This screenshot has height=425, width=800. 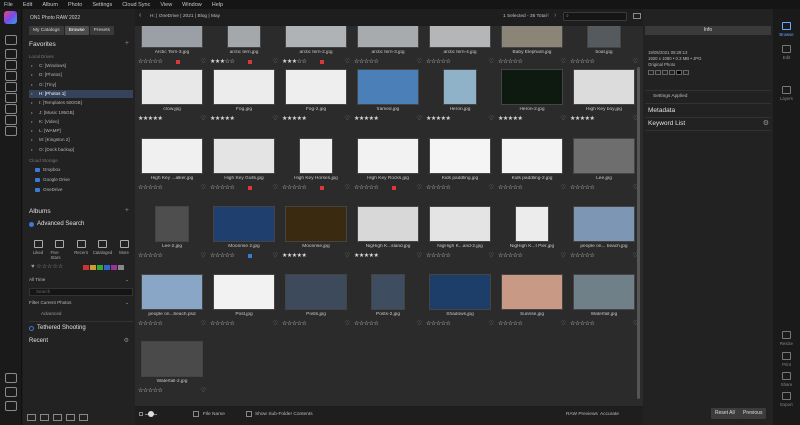 I want to click on photo-cell: arctic tern.jpg ★★★☆☆ ♡, so click(x=244, y=46).